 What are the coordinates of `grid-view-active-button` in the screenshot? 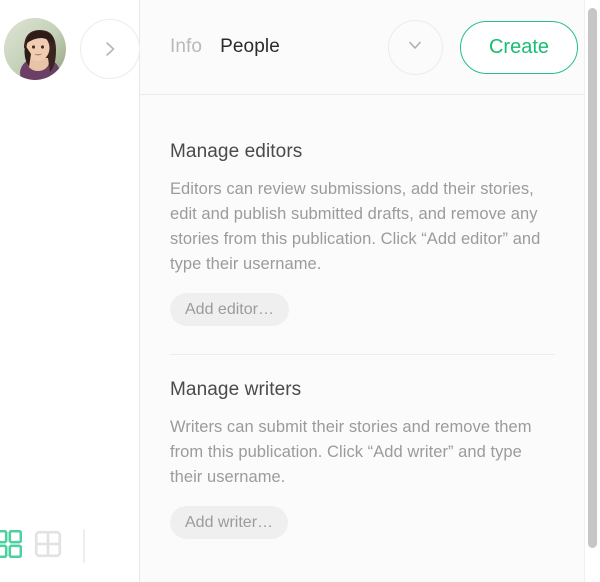 It's located at (11, 546).